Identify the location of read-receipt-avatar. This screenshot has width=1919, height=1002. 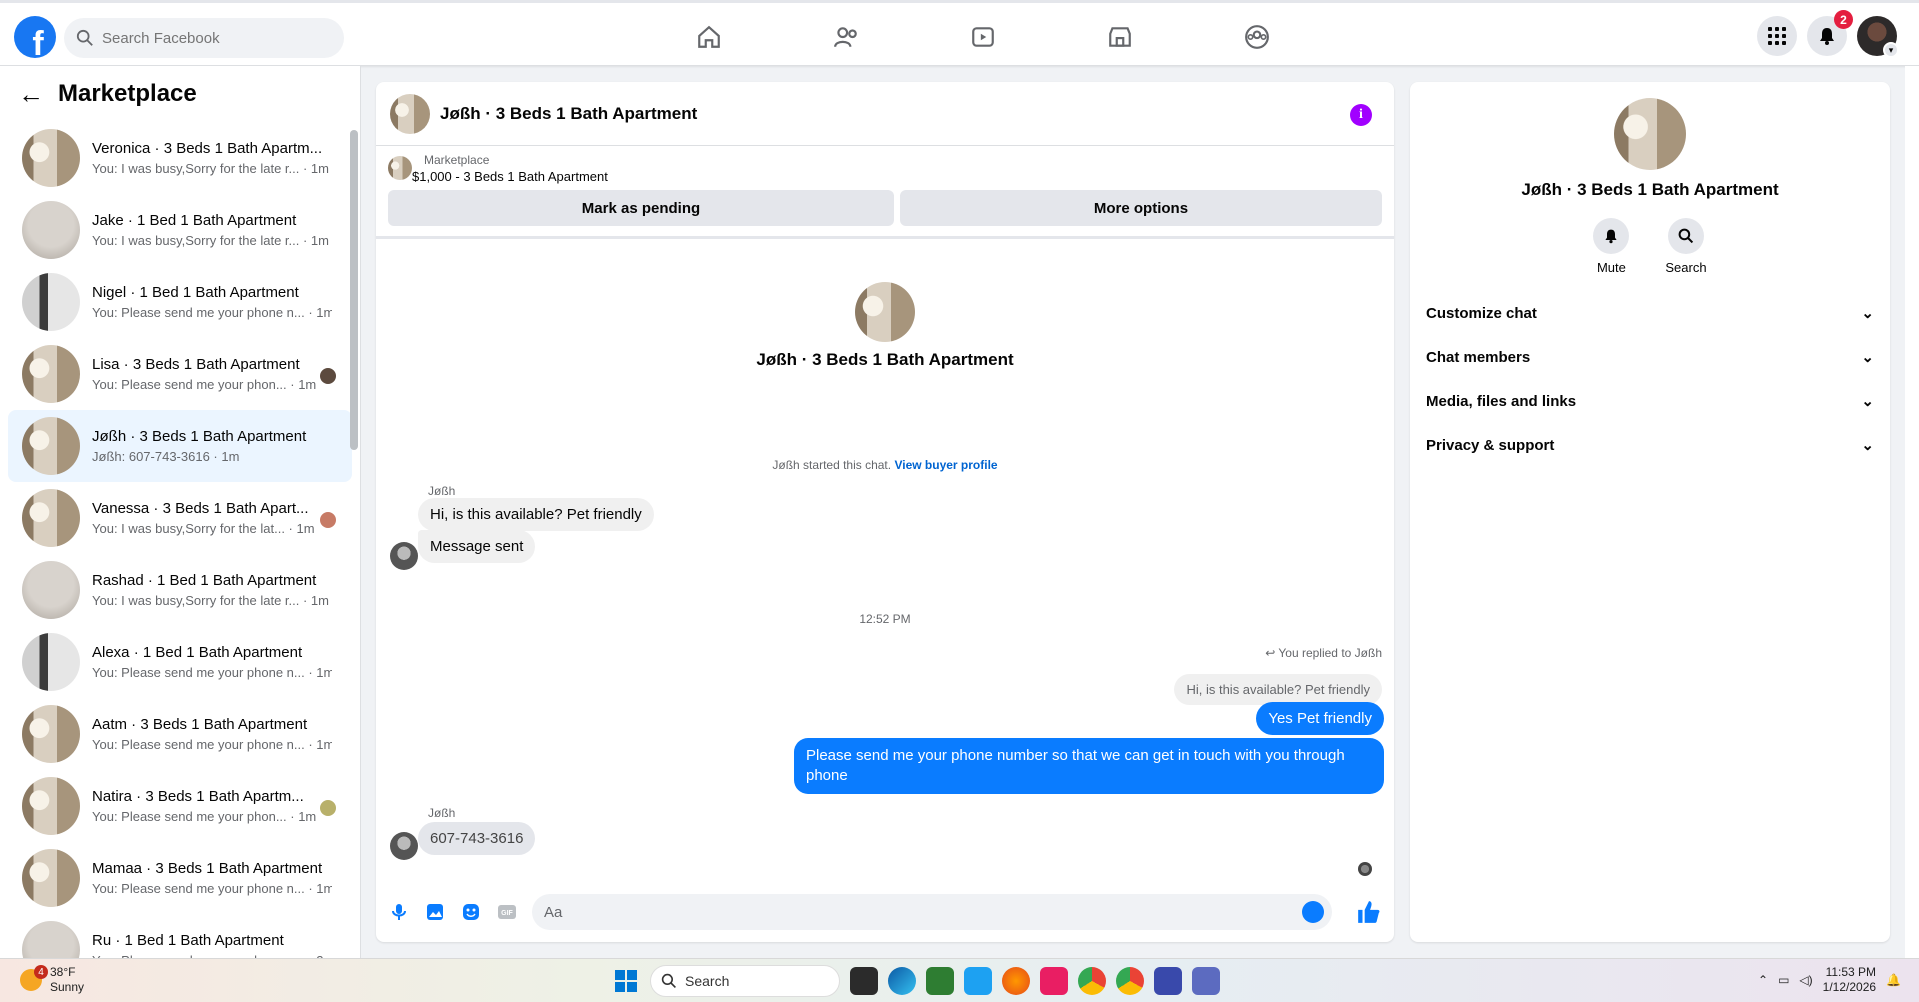
(328, 376).